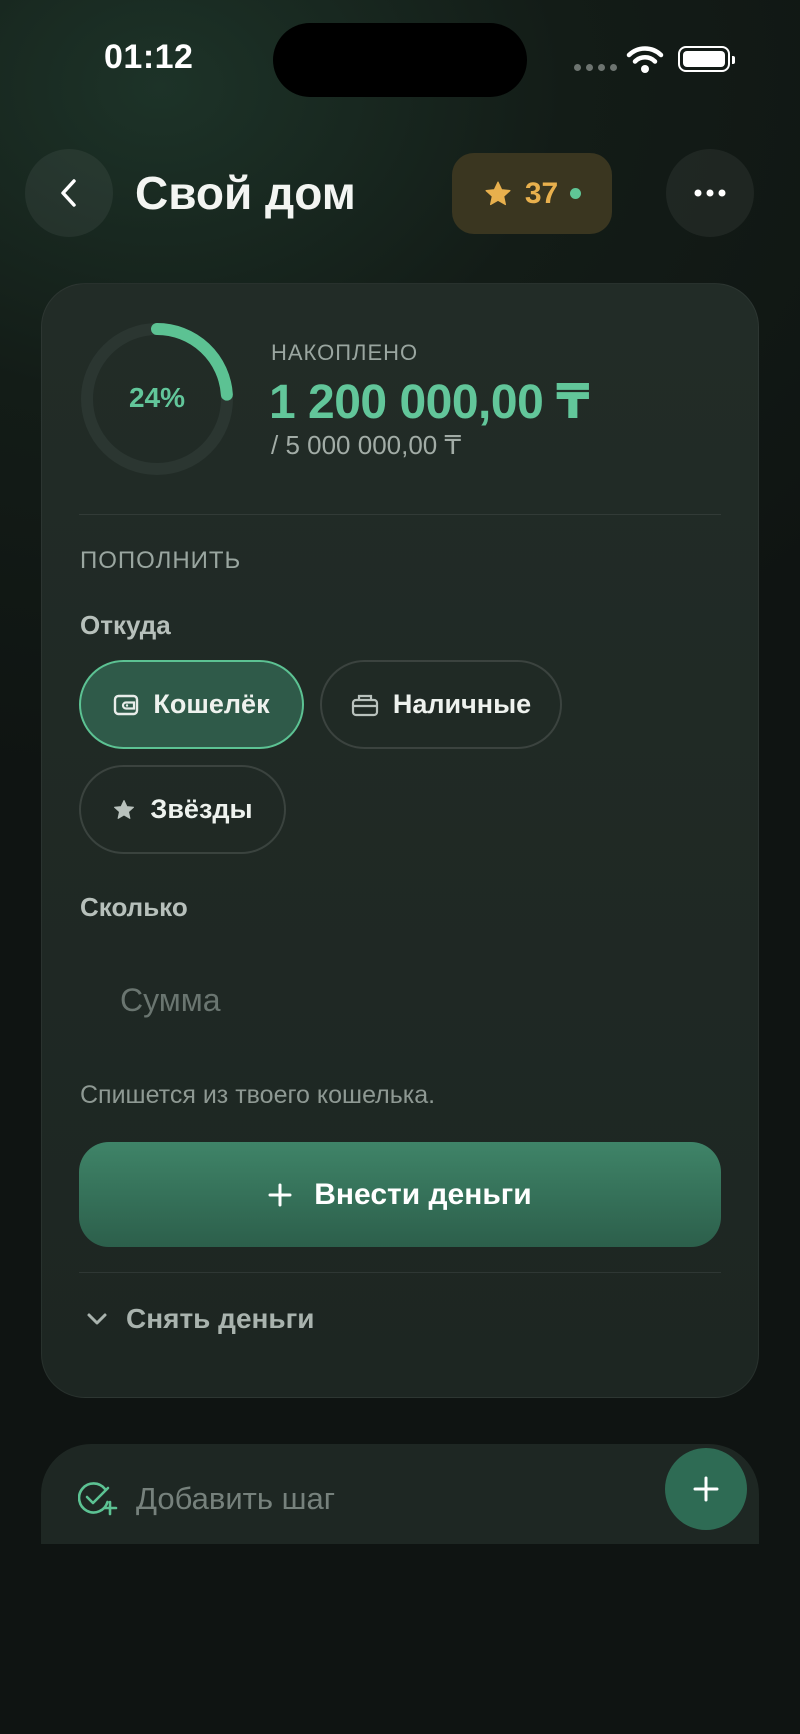 The height and width of the screenshot is (1734, 800). Describe the element at coordinates (149, 57) in the screenshot. I see `status-time: 01:12` at that location.